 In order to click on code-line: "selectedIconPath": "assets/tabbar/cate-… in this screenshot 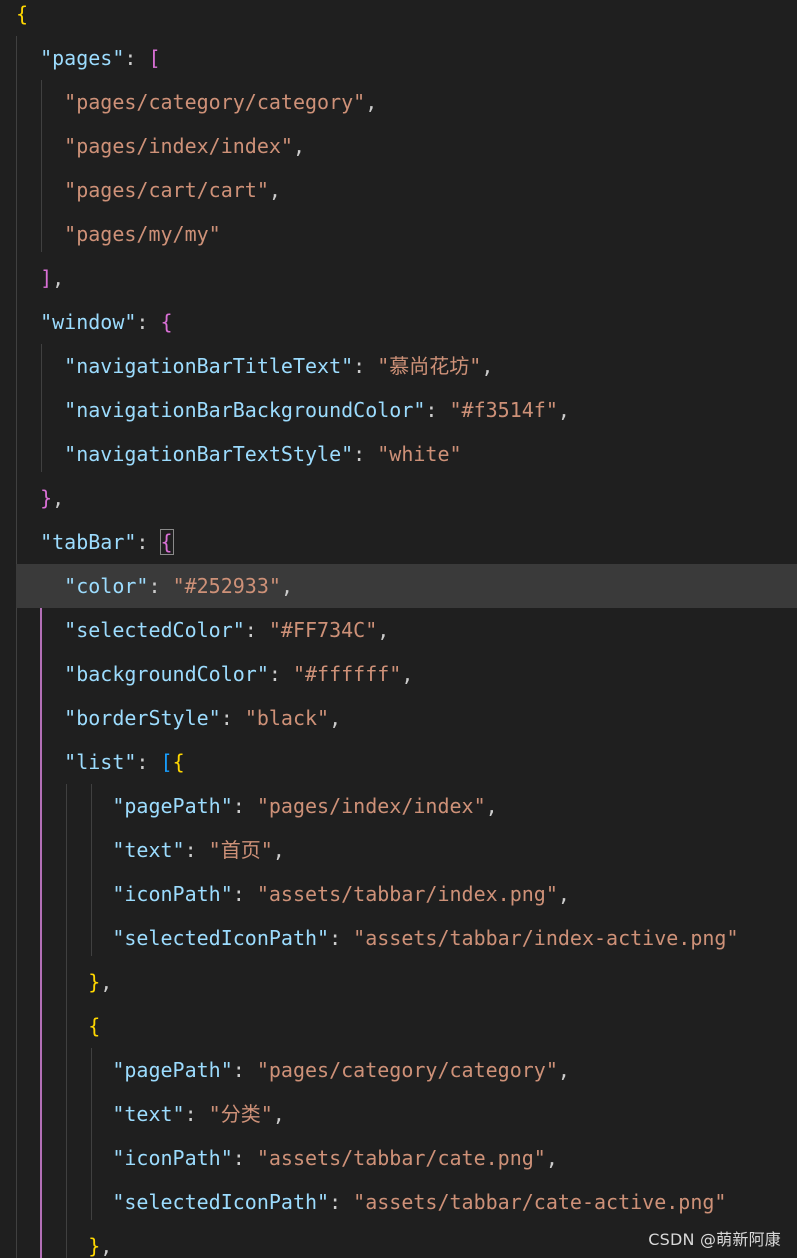, I will do `click(398, 1202)`.